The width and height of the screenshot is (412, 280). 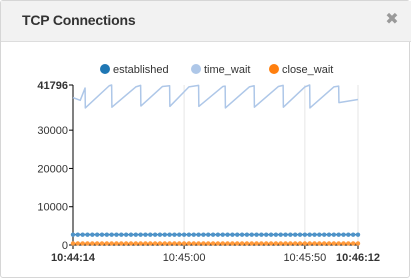 What do you see at coordinates (392, 19) in the screenshot?
I see `close-icon: ✖` at bounding box center [392, 19].